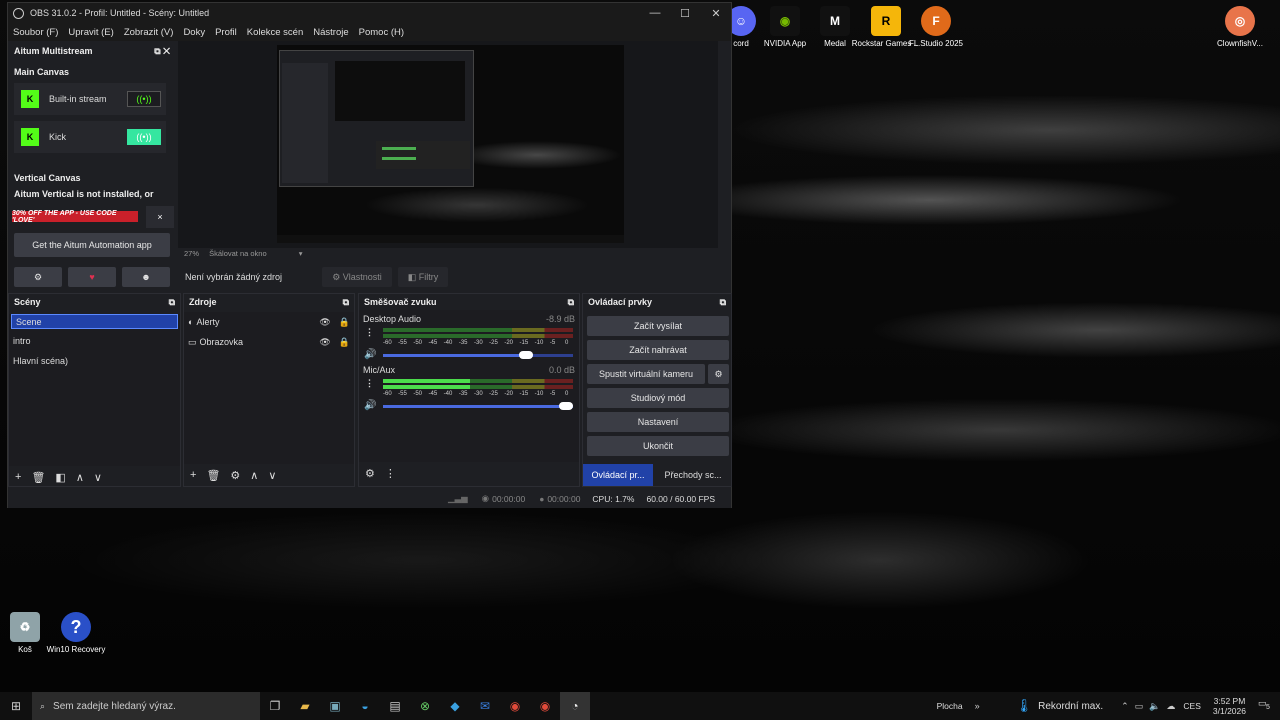 The width and height of the screenshot is (1280, 720). I want to click on start-streaming-button: Začít vysílat, so click(658, 326).